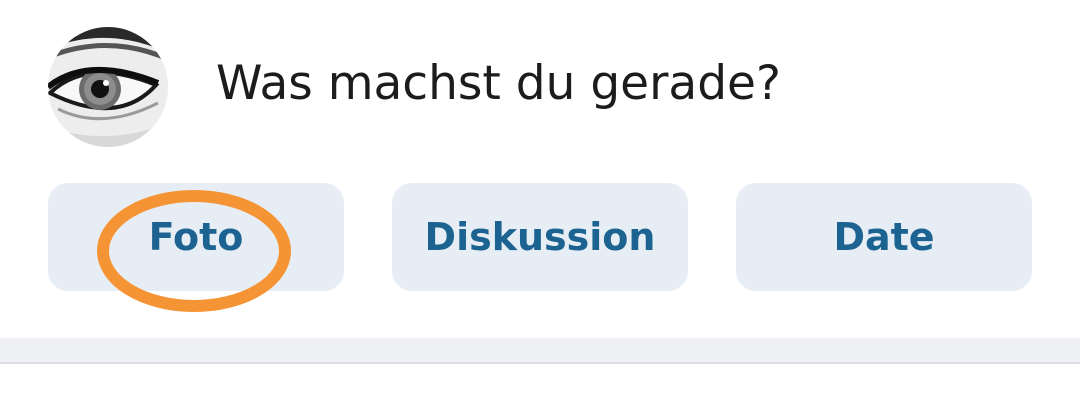 This screenshot has width=1080, height=400. I want to click on date-button: Date, so click(884, 237).